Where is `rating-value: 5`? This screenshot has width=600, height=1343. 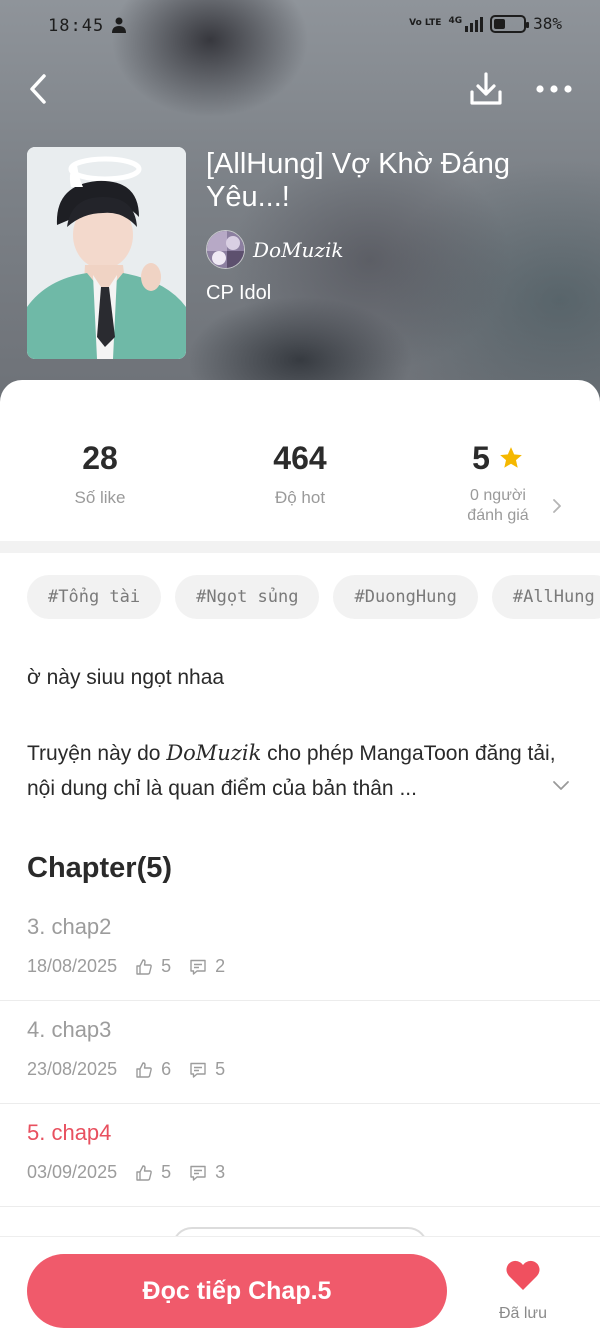
rating-value: 5 is located at coordinates (481, 458).